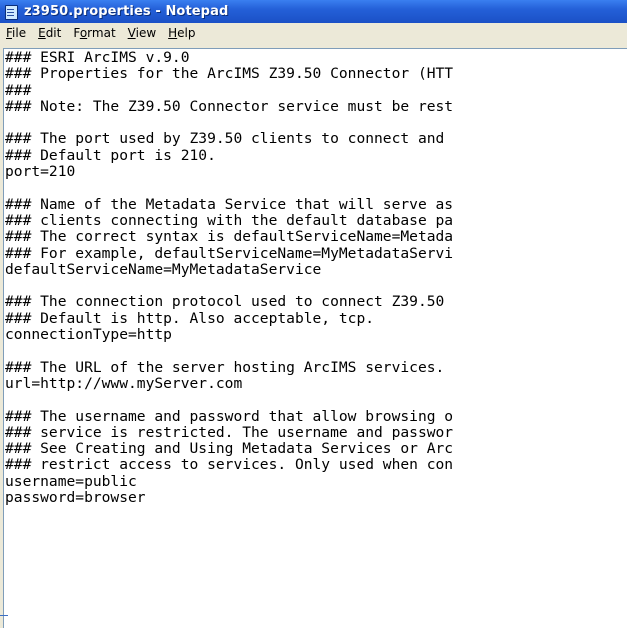  What do you see at coordinates (313, 11) in the screenshot?
I see `title-bar: z3950.properties - Notepad` at bounding box center [313, 11].